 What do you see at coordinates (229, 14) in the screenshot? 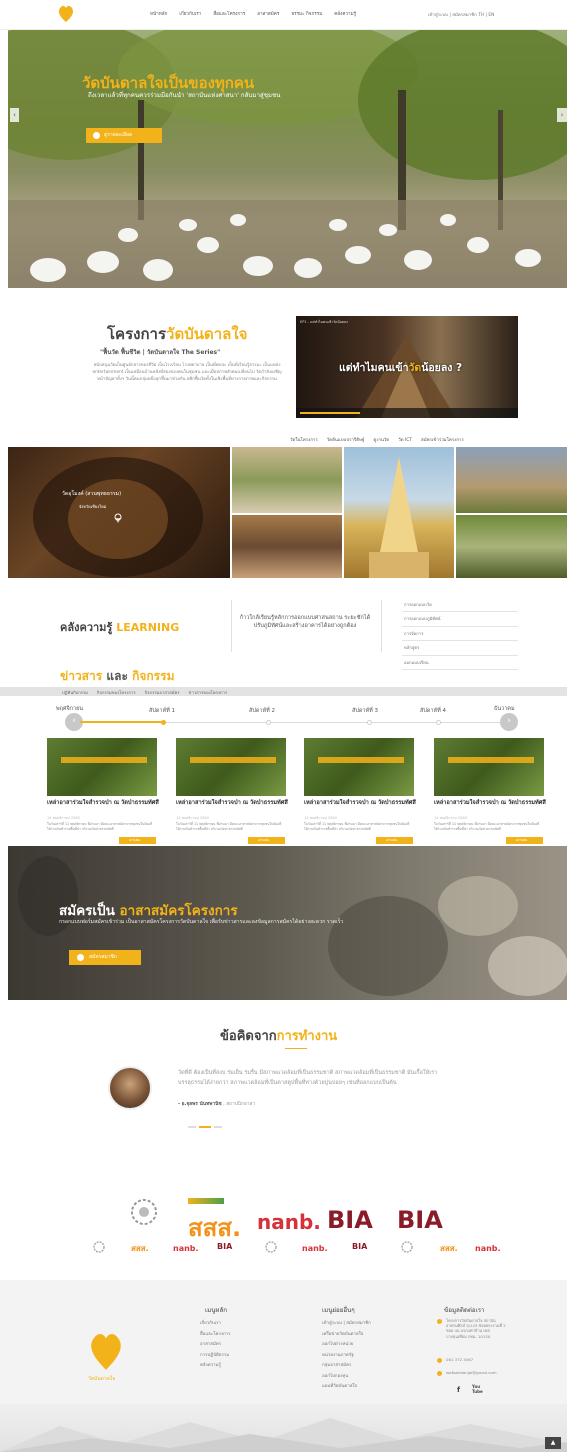
I see `nav-item-media: สื่อและโครงการ` at bounding box center [229, 14].